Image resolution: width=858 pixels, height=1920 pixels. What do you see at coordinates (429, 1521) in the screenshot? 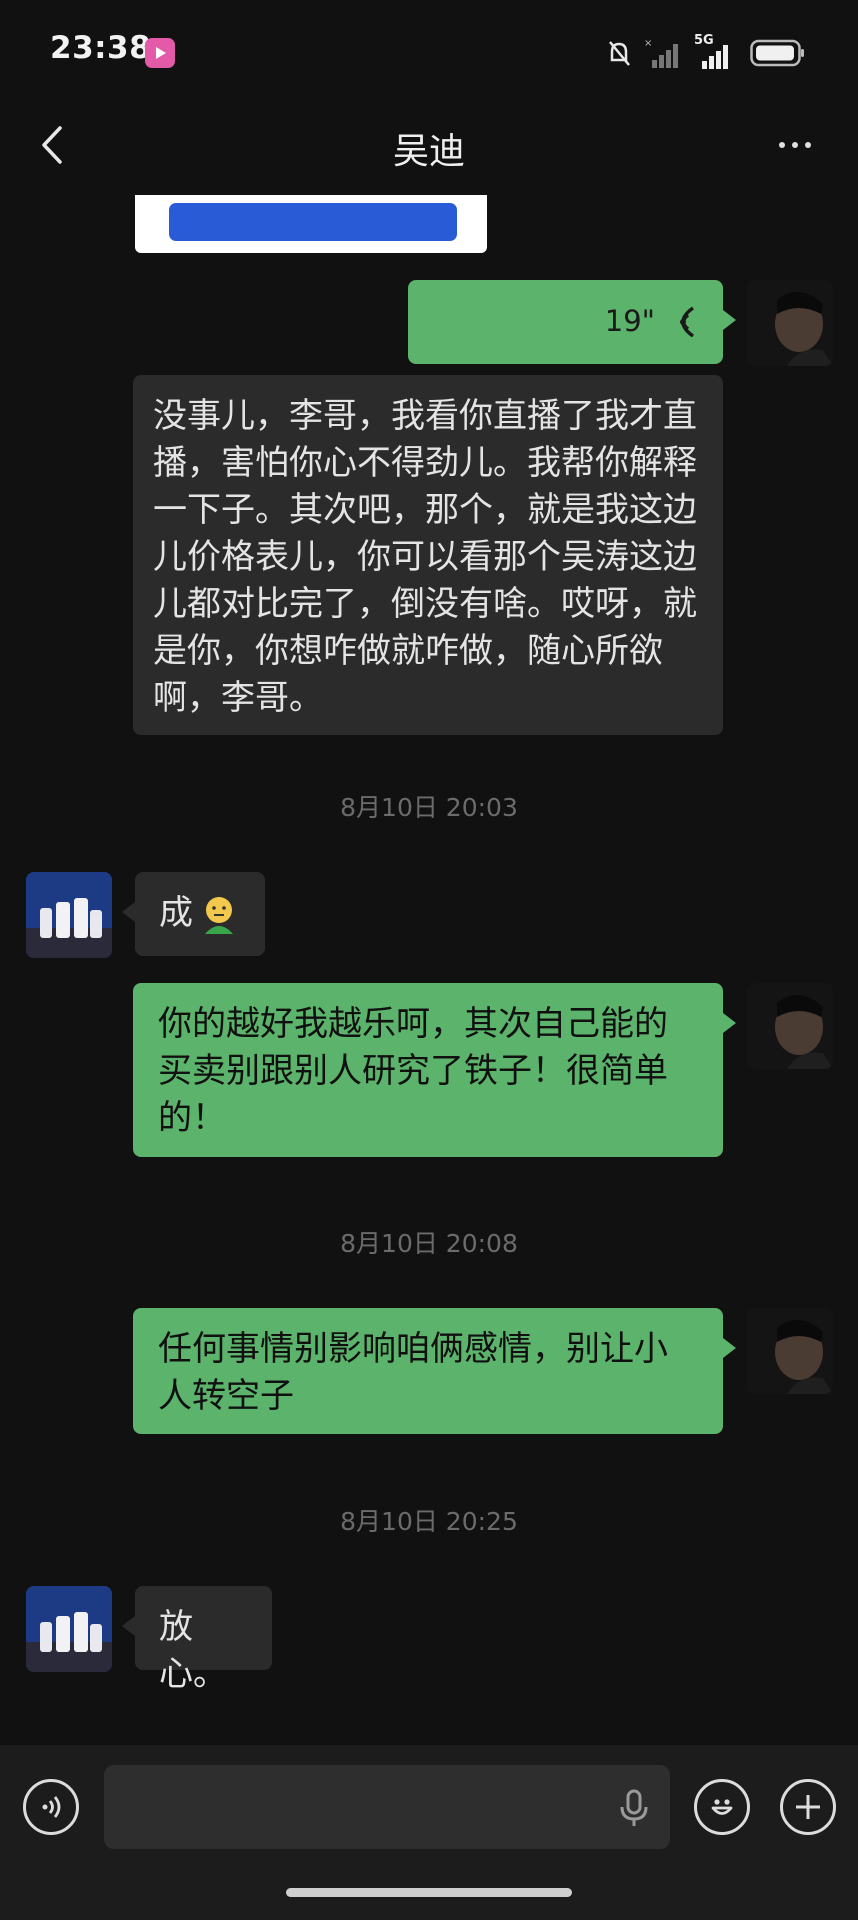
I see `timestamp: 8月10日 20:25` at bounding box center [429, 1521].